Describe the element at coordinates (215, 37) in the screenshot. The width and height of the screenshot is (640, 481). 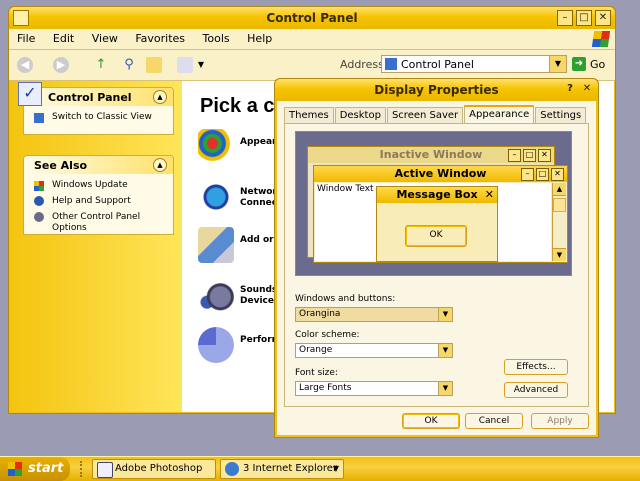
I see `menu-tools: Tools` at that location.